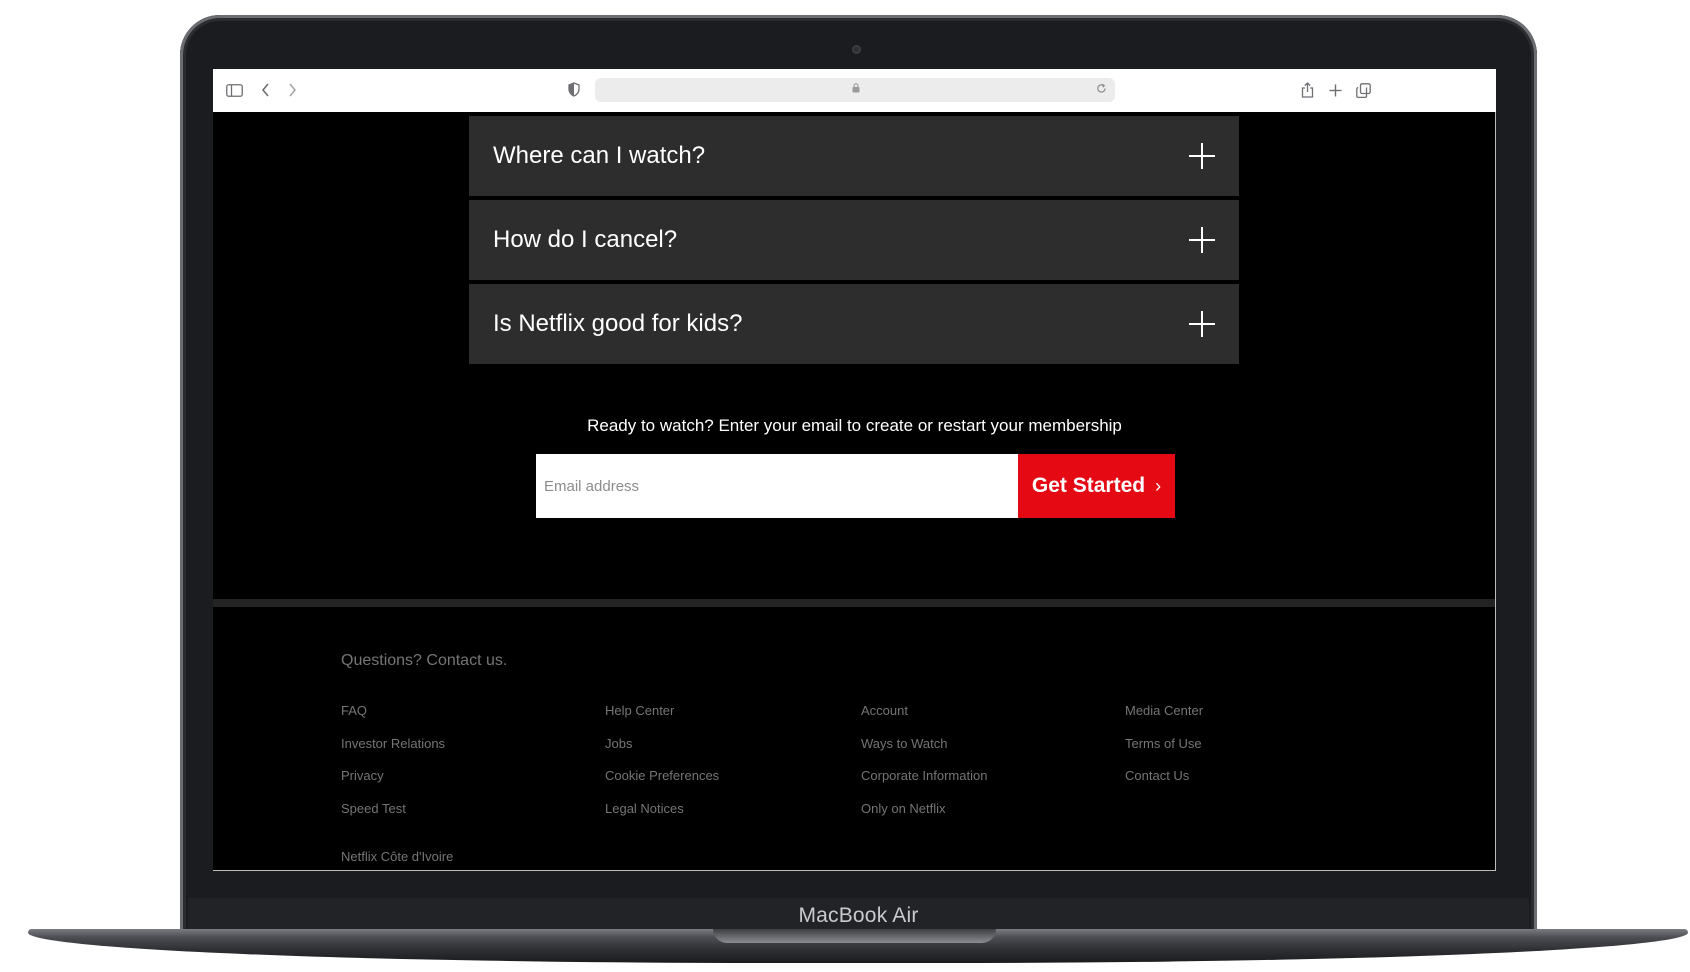  Describe the element at coordinates (599, 155) in the screenshot. I see `faq-question: Where can I watch?` at that location.